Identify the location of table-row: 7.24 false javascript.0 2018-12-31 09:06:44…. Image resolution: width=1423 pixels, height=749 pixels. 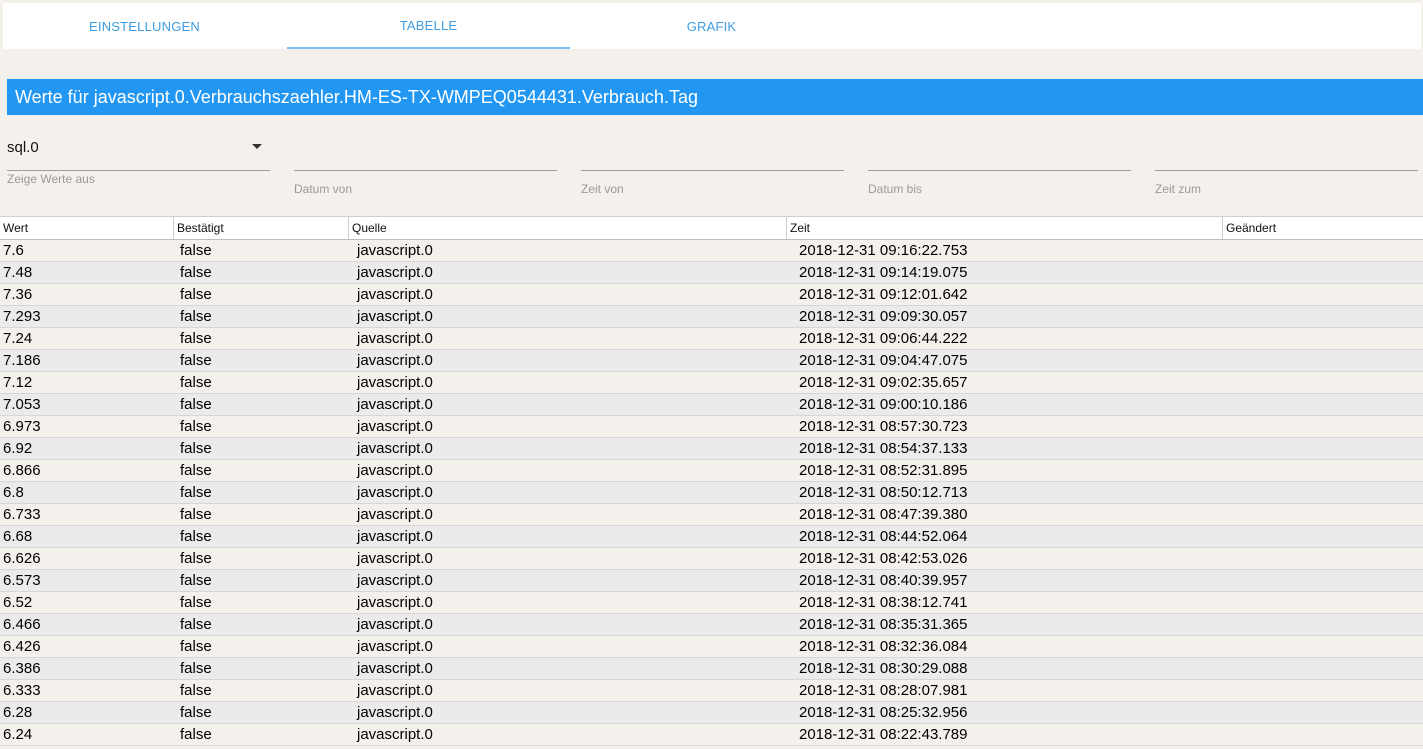
(711, 339).